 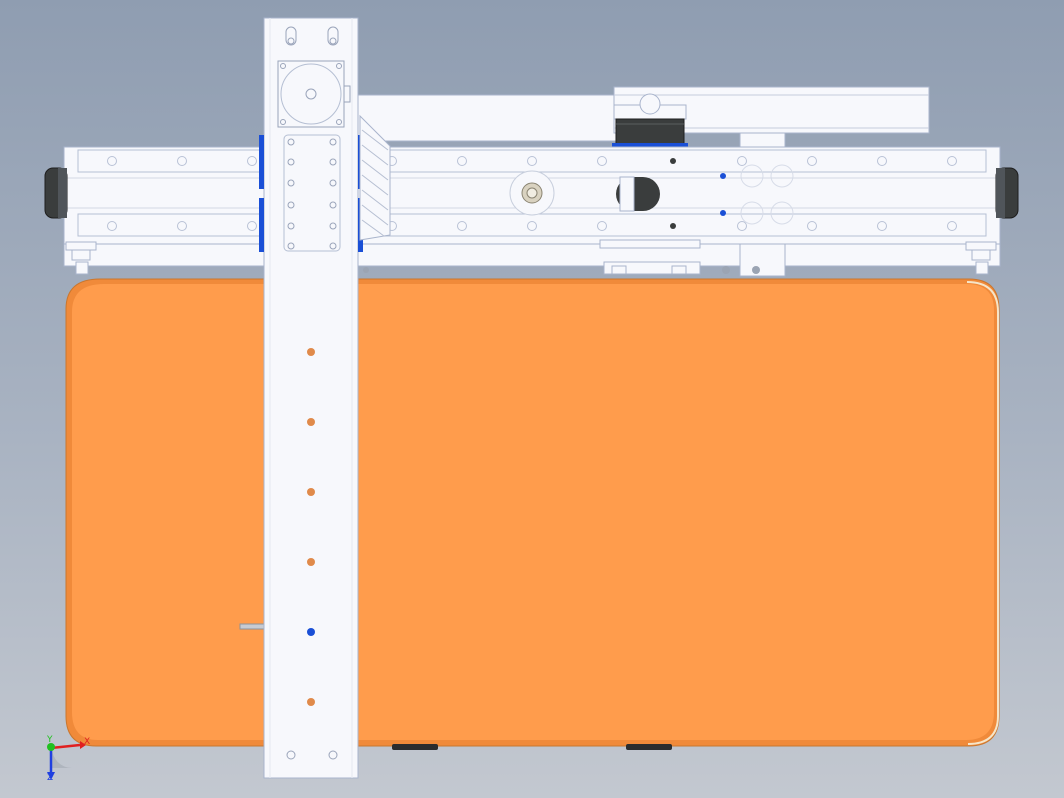 I want to click on gantry-column, so click(x=311, y=398).